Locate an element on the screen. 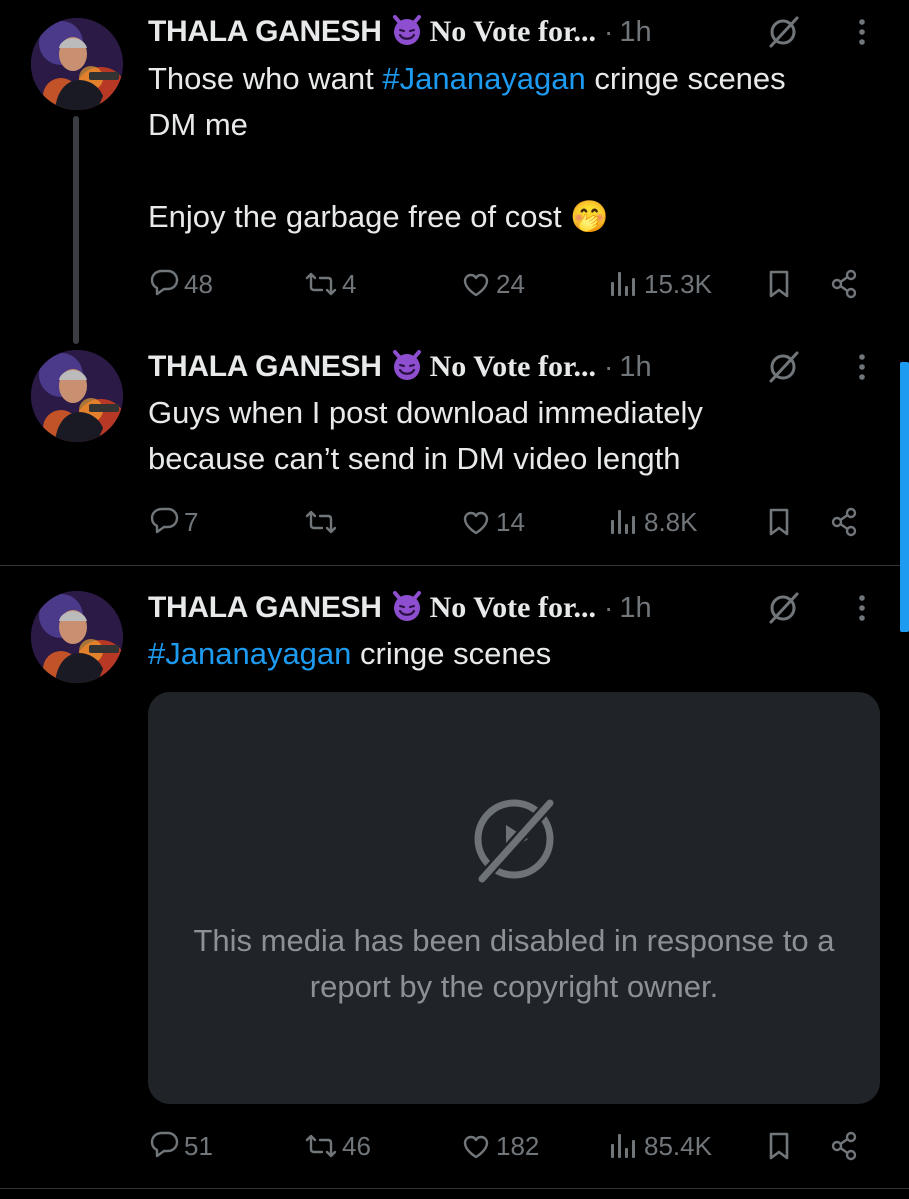 The width and height of the screenshot is (909, 1199). views-button: 8.8K is located at coordinates (653, 522).